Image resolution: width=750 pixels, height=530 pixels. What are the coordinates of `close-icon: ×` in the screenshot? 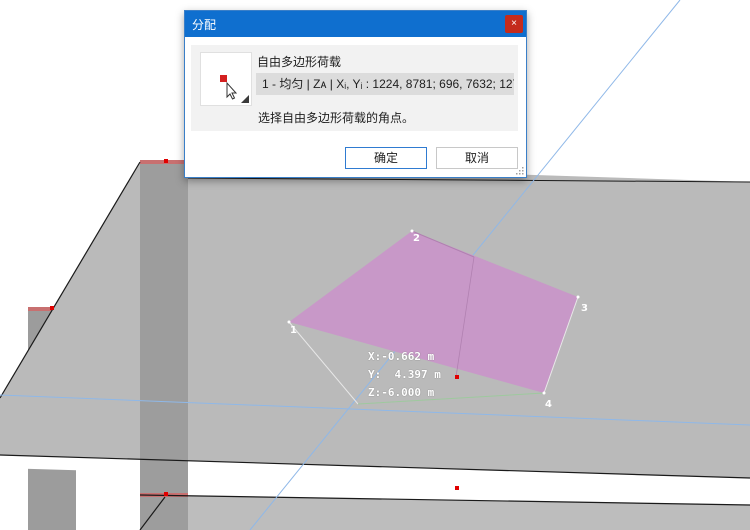 It's located at (514, 23).